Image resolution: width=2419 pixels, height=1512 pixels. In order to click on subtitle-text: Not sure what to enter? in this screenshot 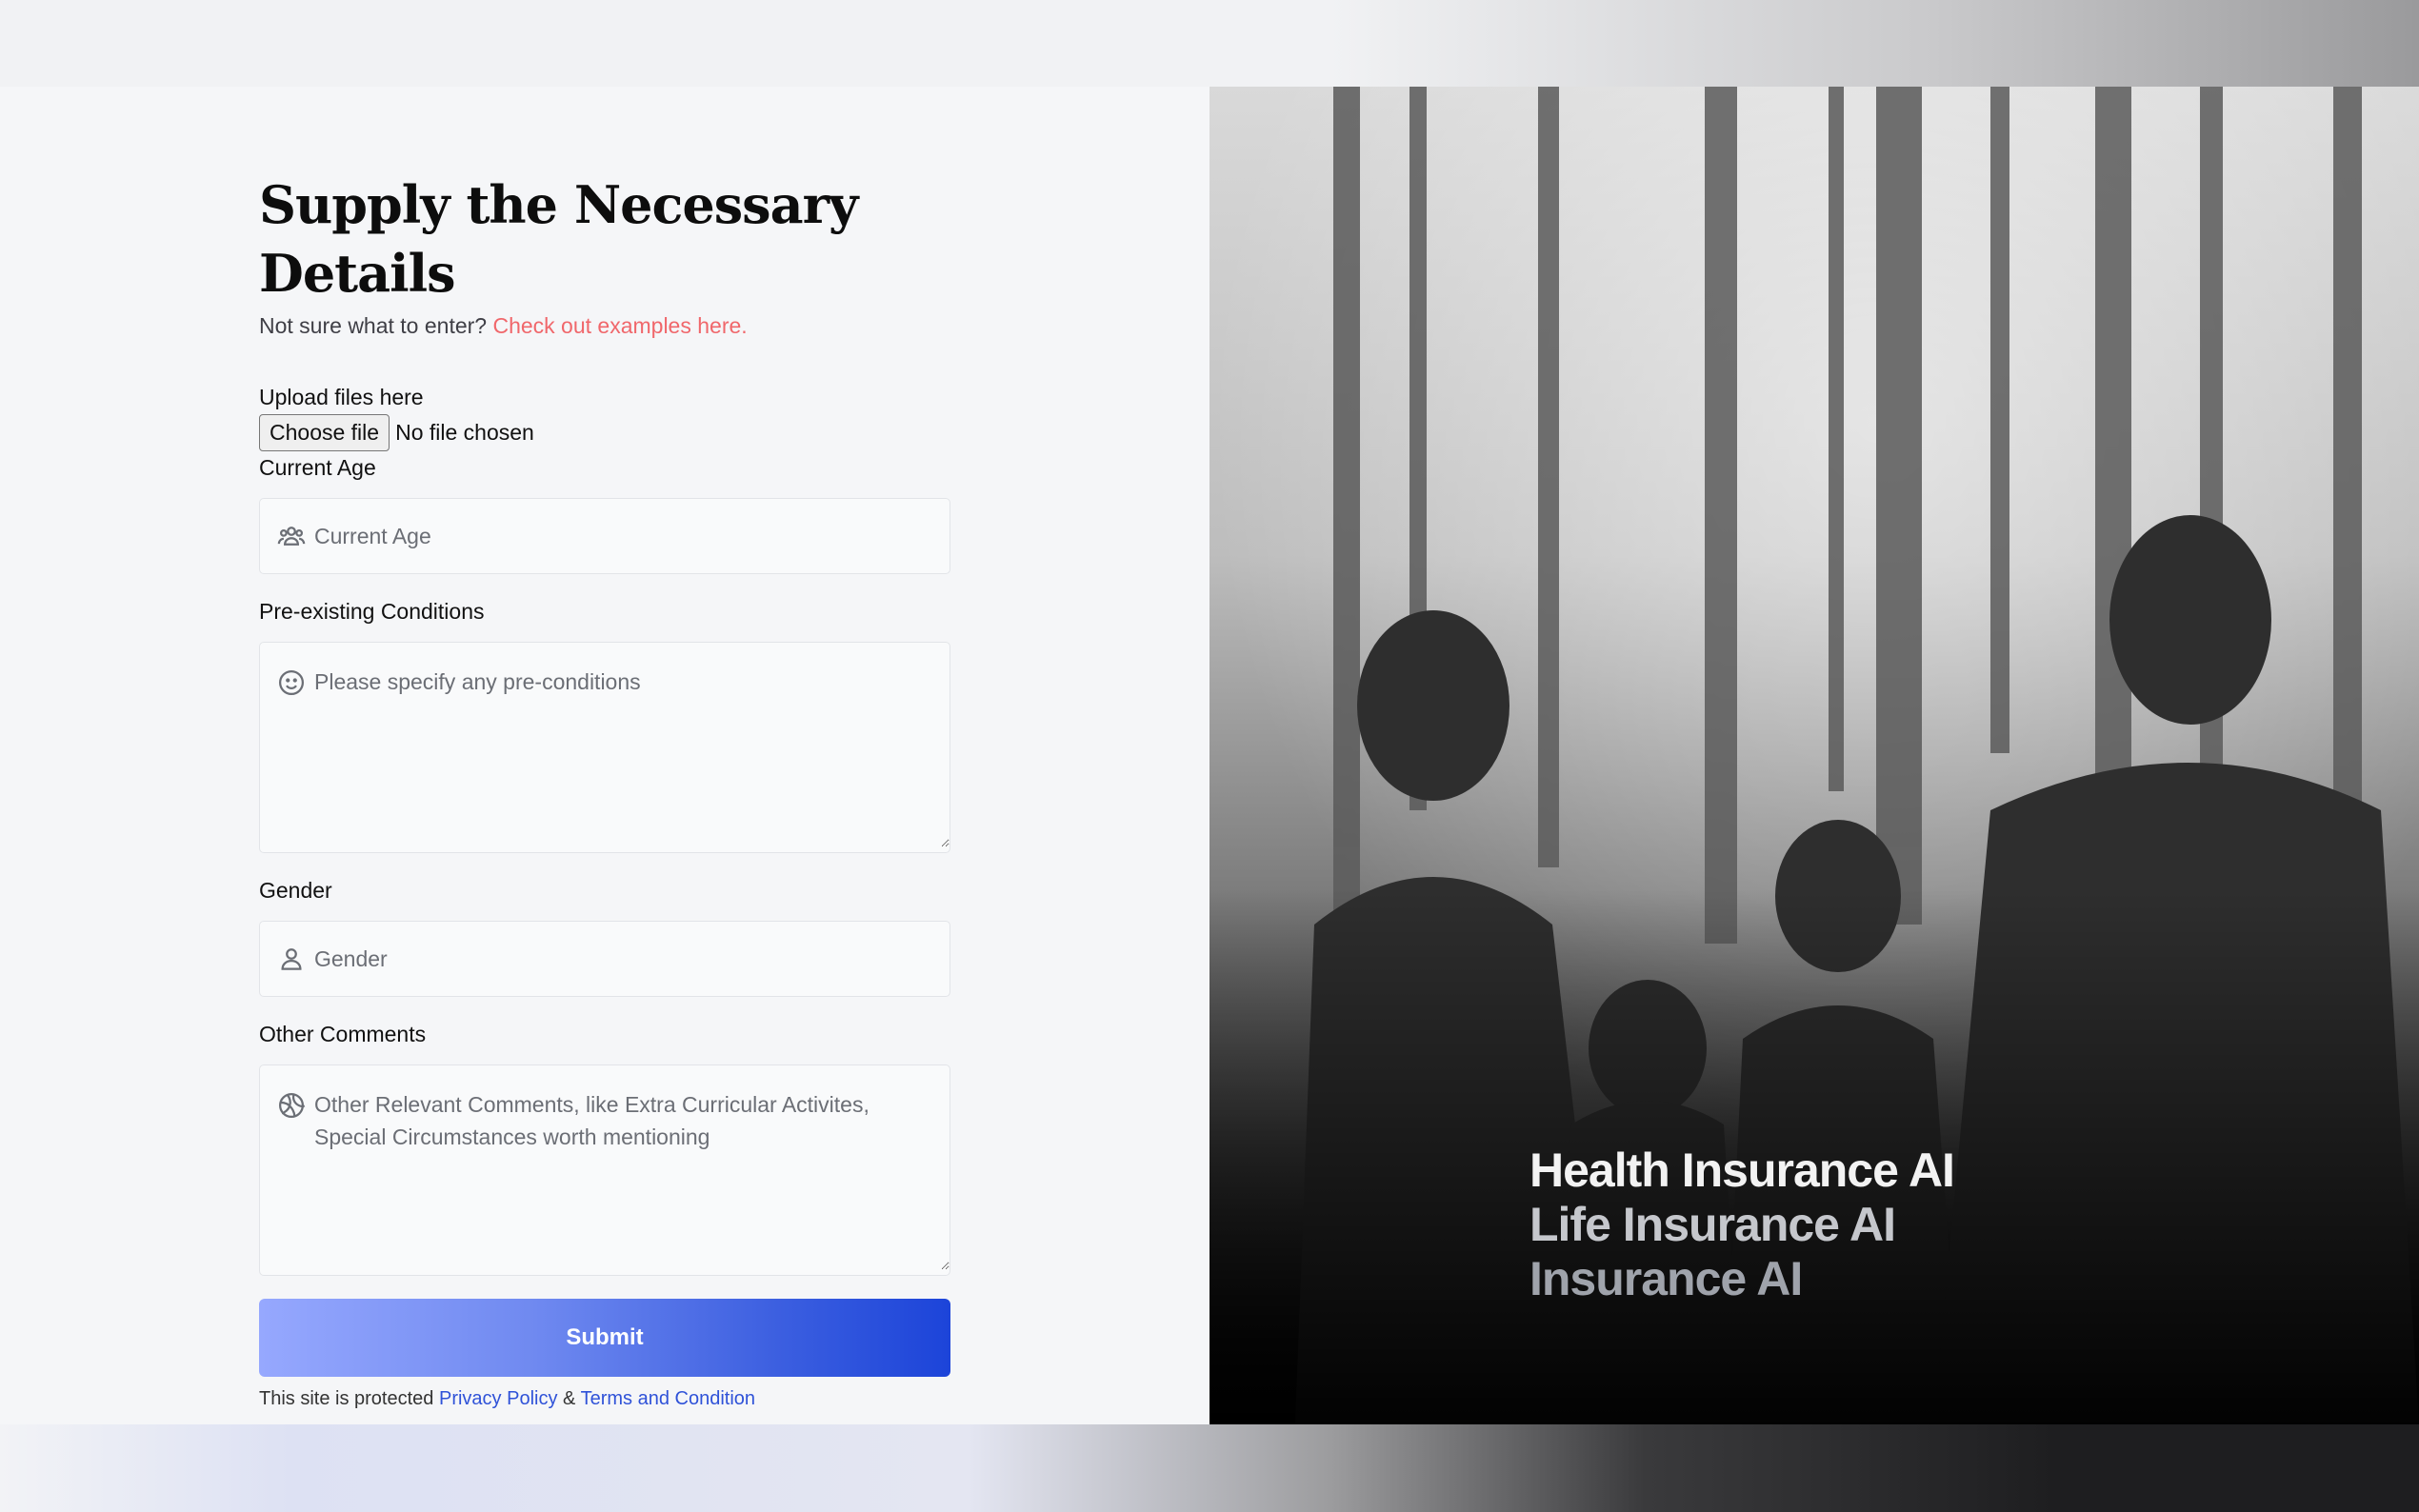, I will do `click(373, 325)`.